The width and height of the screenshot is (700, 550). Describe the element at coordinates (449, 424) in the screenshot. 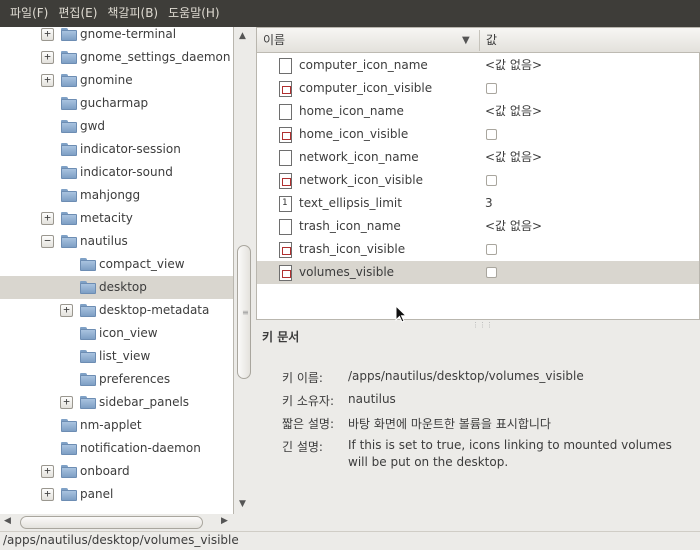

I see `short-desc-value: 바탕 화면에 마운트한 볼륨을 표시합니다` at that location.